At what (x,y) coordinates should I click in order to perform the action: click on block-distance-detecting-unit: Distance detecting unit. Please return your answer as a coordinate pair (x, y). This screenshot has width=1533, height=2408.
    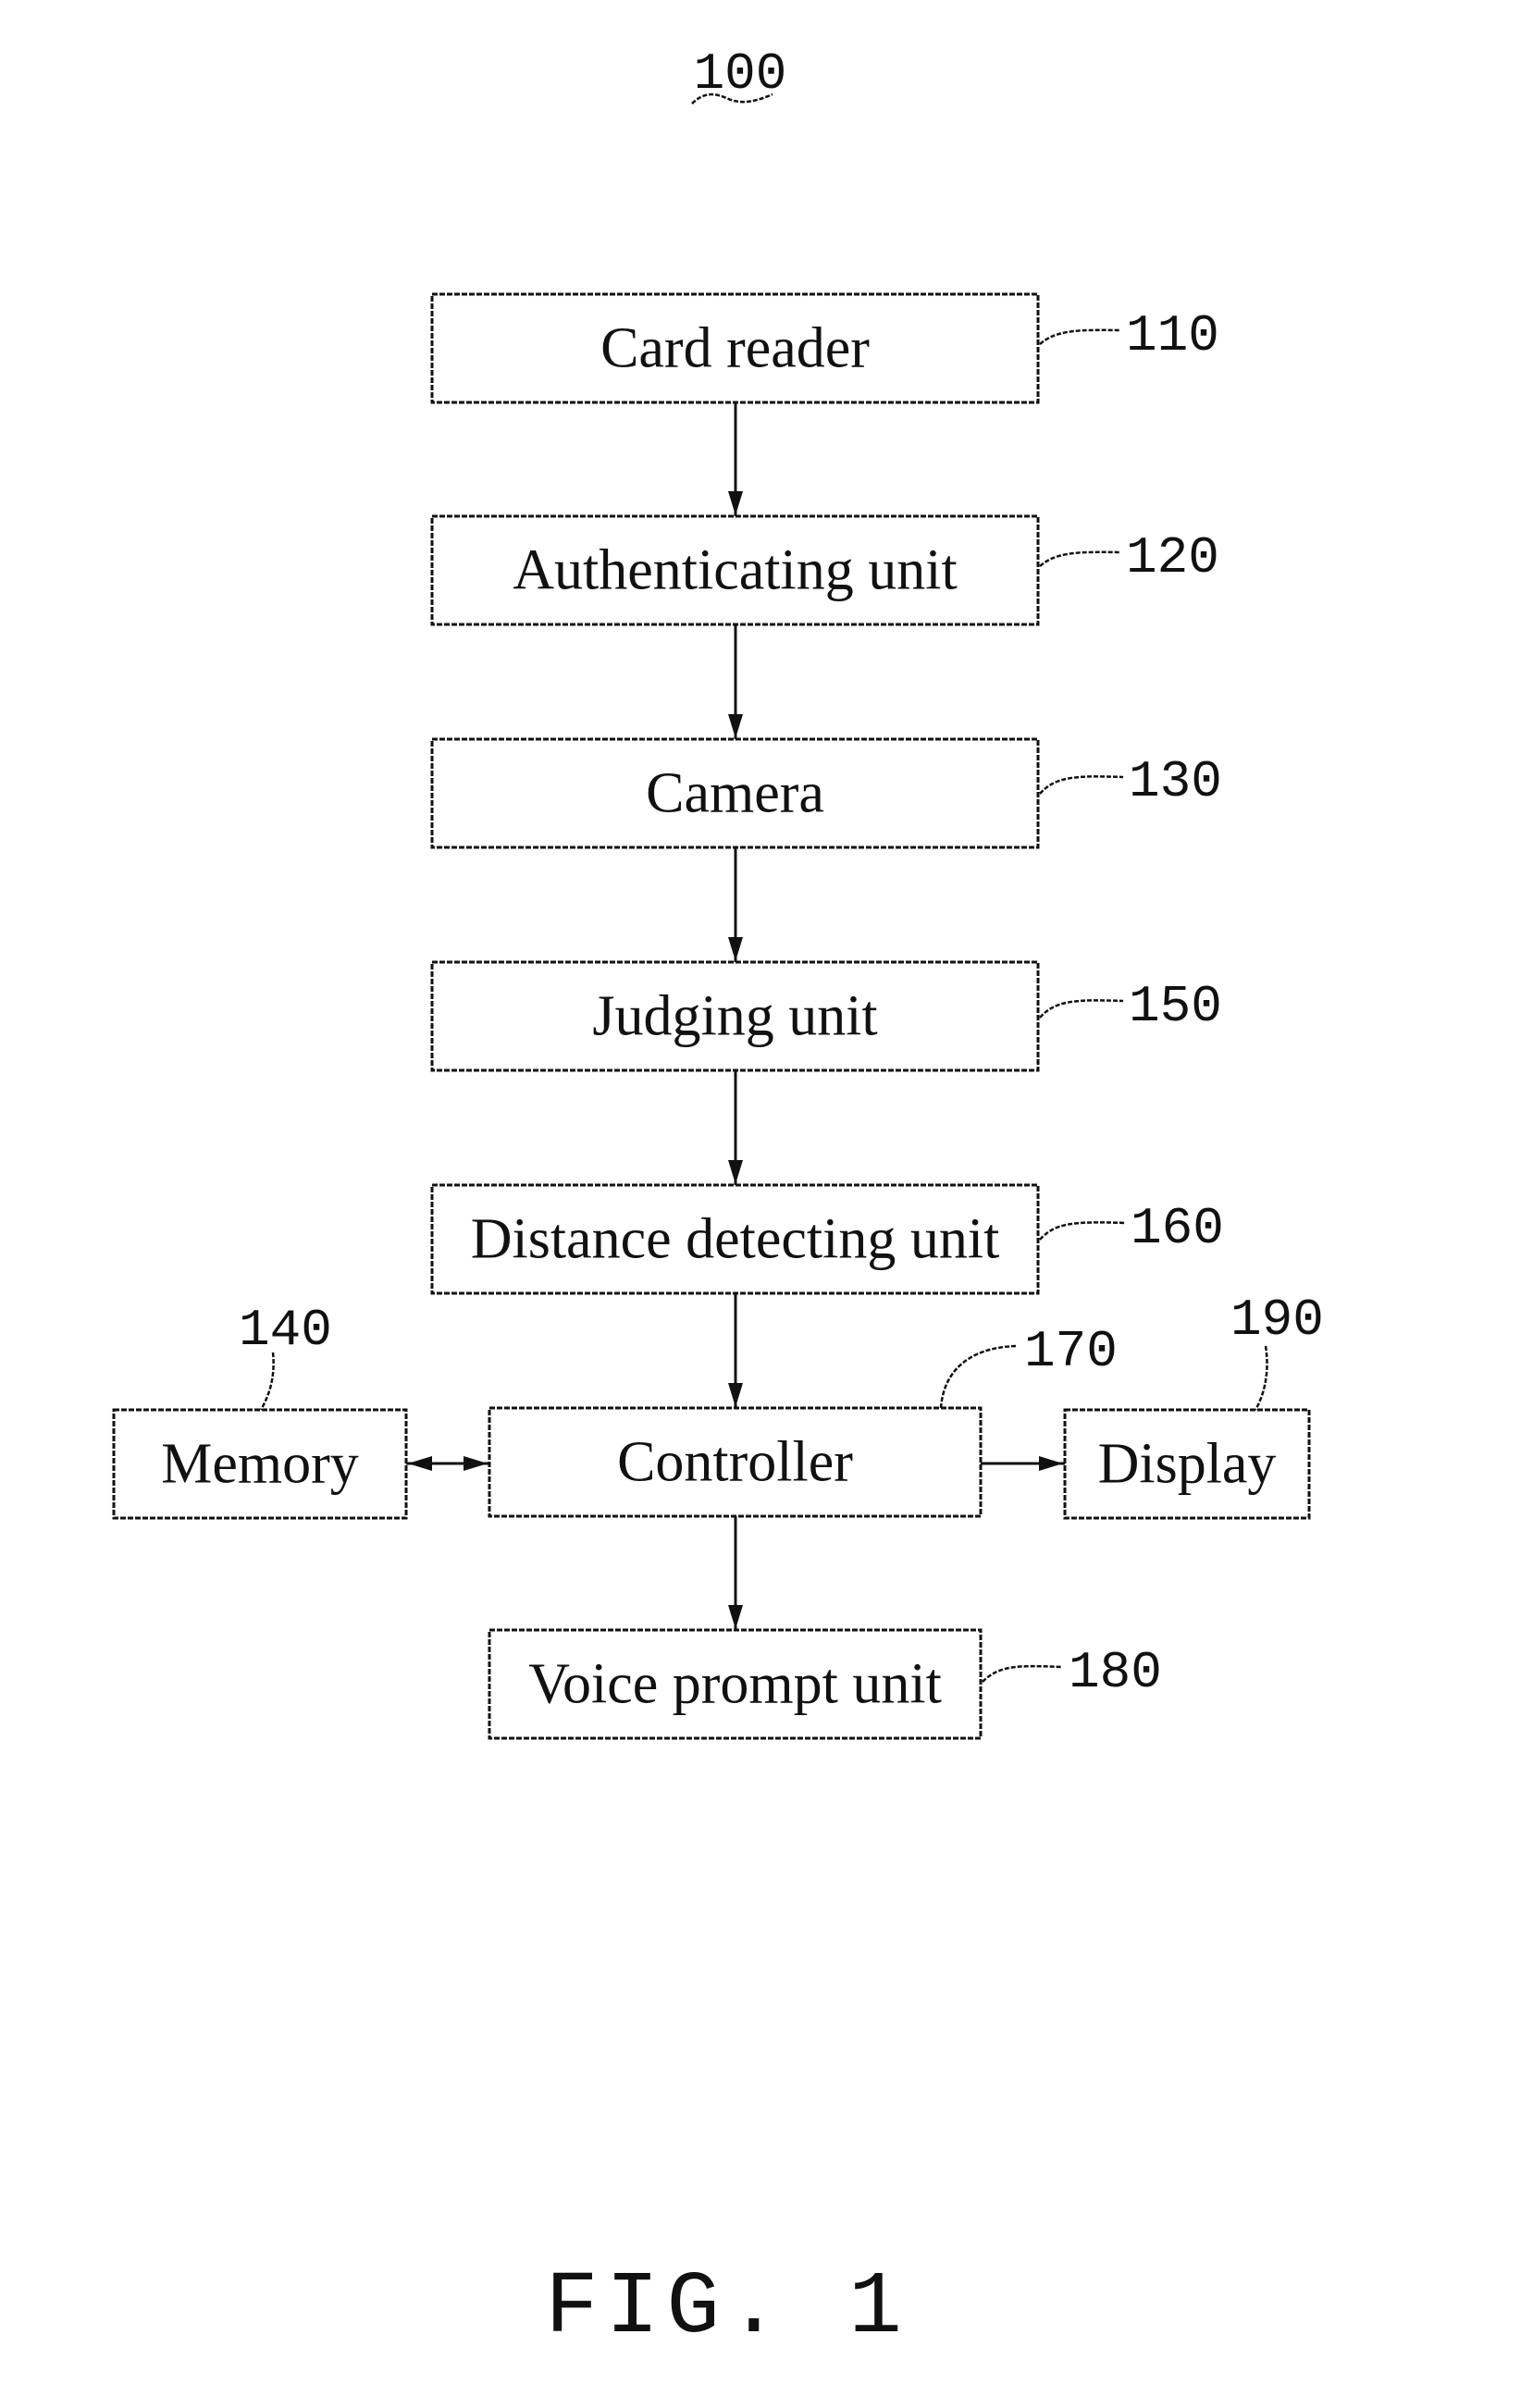
    Looking at the image, I should click on (735, 1239).